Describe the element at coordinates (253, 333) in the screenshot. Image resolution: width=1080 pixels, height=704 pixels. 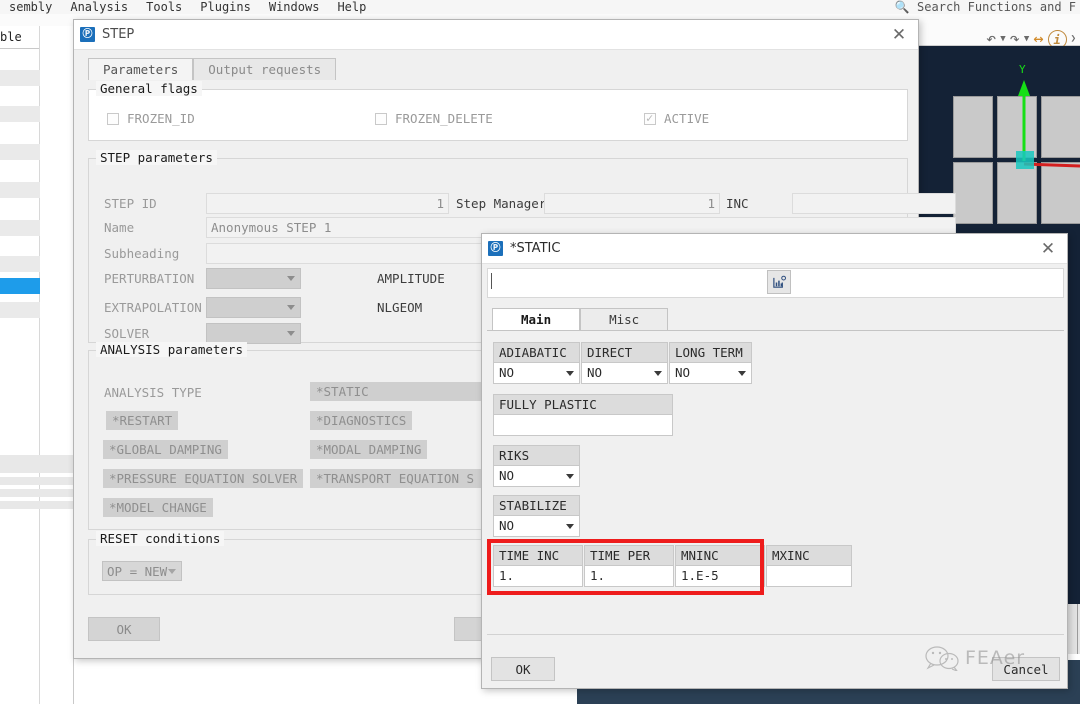
I see `solver-combo` at that location.